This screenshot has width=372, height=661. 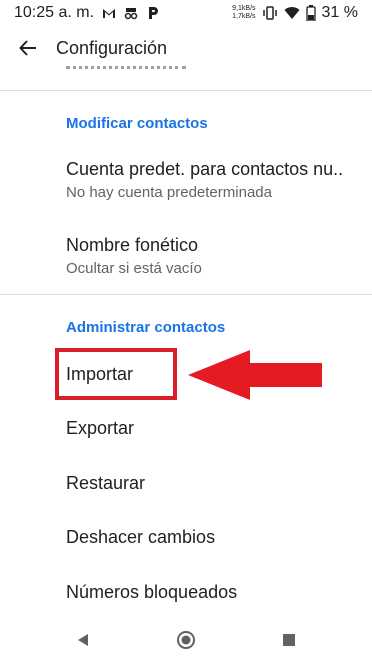 I want to click on nav-home-button, so click(x=186, y=640).